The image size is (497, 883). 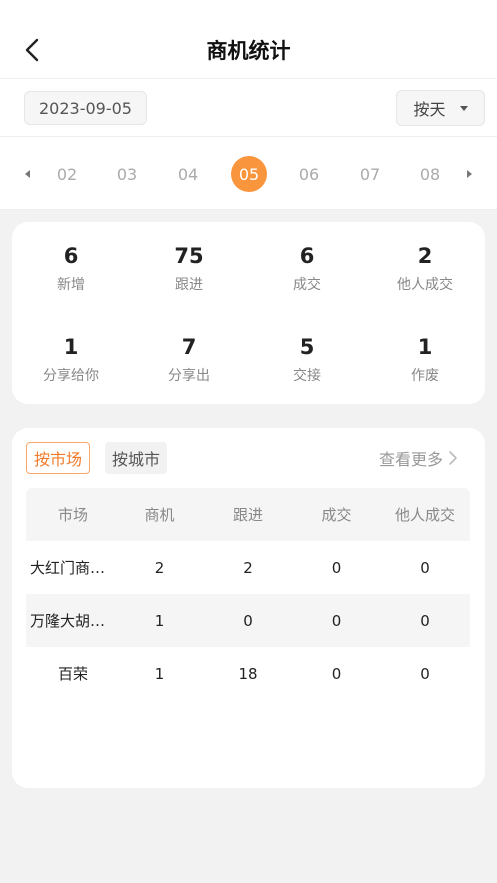 What do you see at coordinates (411, 459) in the screenshot?
I see `view-more-label: 查看更多` at bounding box center [411, 459].